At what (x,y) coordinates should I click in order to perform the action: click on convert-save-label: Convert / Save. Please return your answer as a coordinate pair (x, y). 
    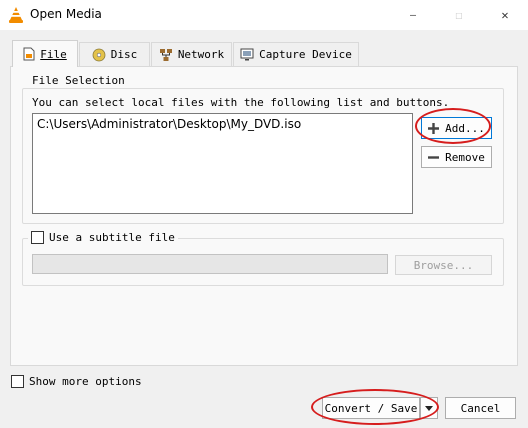
    Looking at the image, I should click on (371, 408).